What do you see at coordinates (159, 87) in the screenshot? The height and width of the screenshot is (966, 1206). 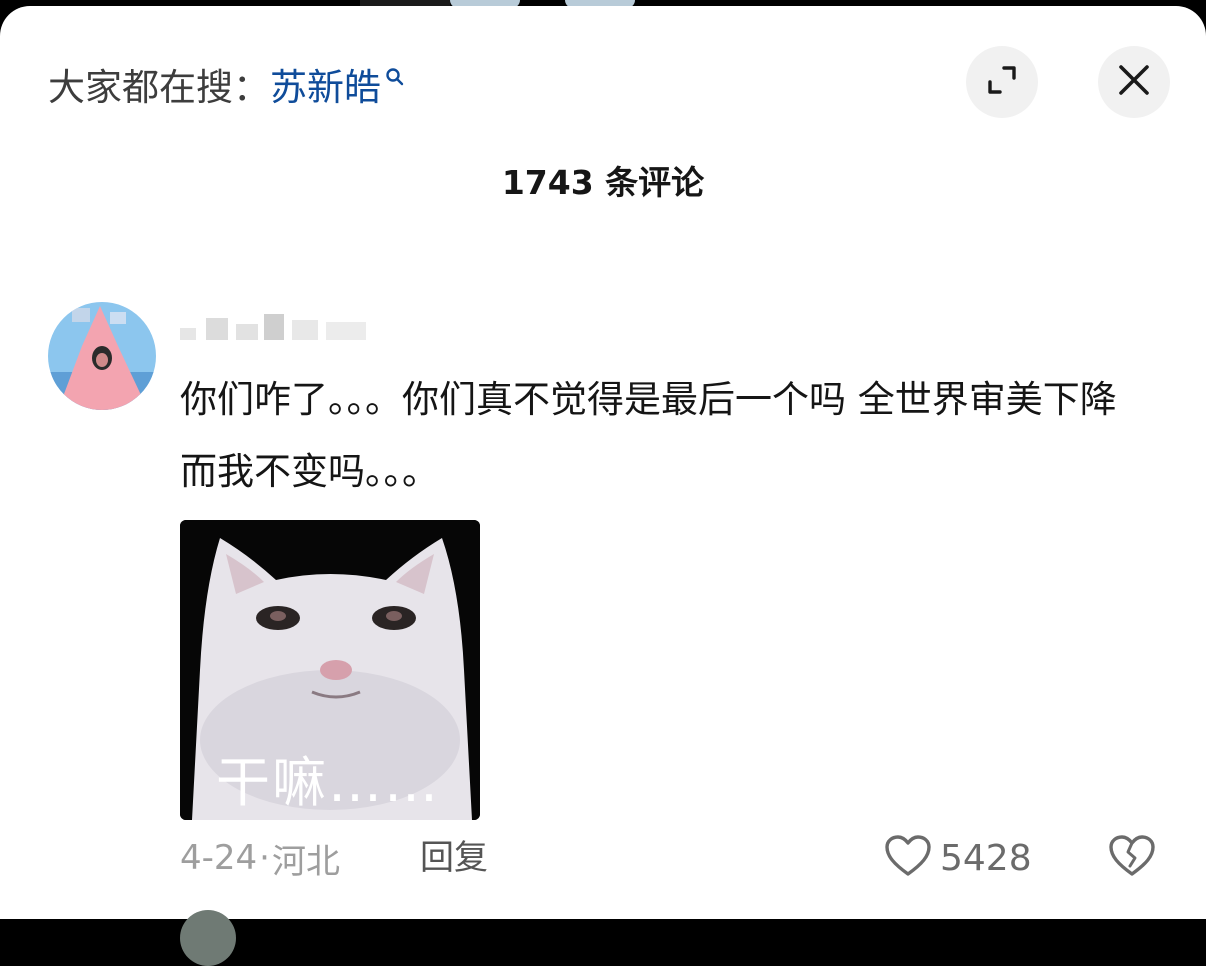 I see `search-hint-prefix: 大家都在搜：` at bounding box center [159, 87].